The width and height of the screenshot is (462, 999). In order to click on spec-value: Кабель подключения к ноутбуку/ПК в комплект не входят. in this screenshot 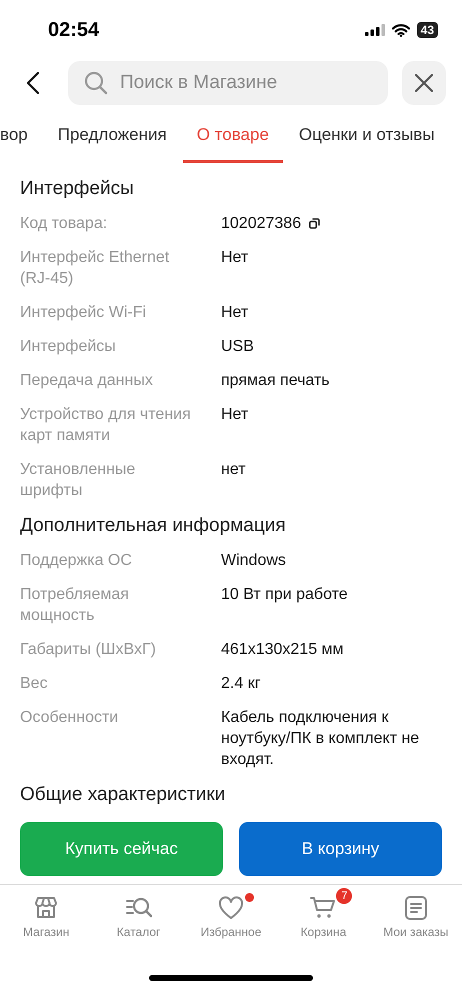, I will do `click(320, 739)`.